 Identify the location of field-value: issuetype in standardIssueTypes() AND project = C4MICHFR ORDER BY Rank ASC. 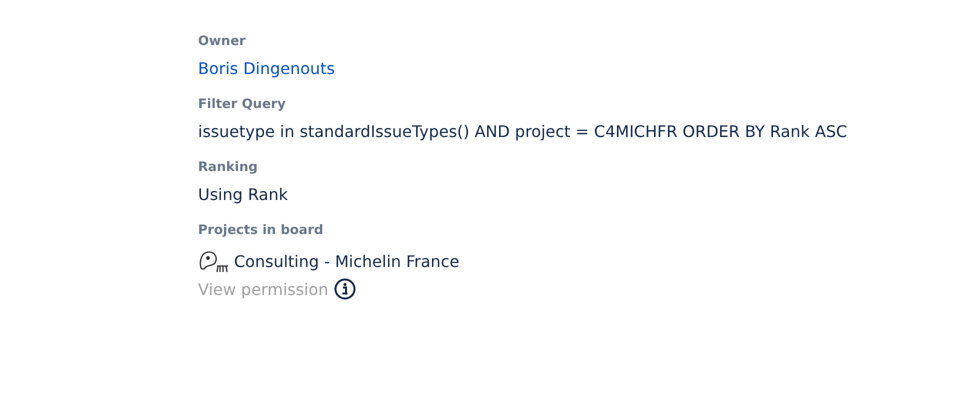
(523, 131).